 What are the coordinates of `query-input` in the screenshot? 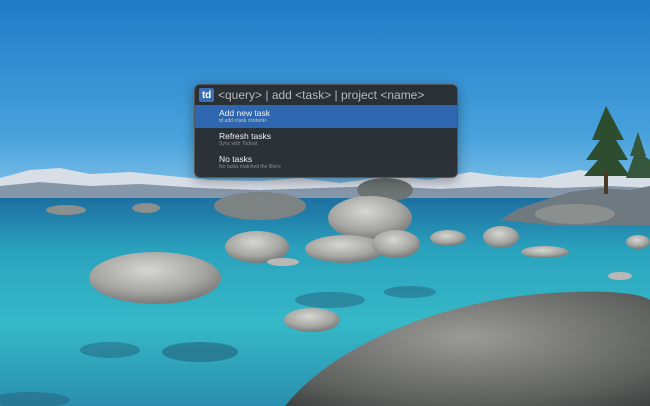 It's located at (335, 95).